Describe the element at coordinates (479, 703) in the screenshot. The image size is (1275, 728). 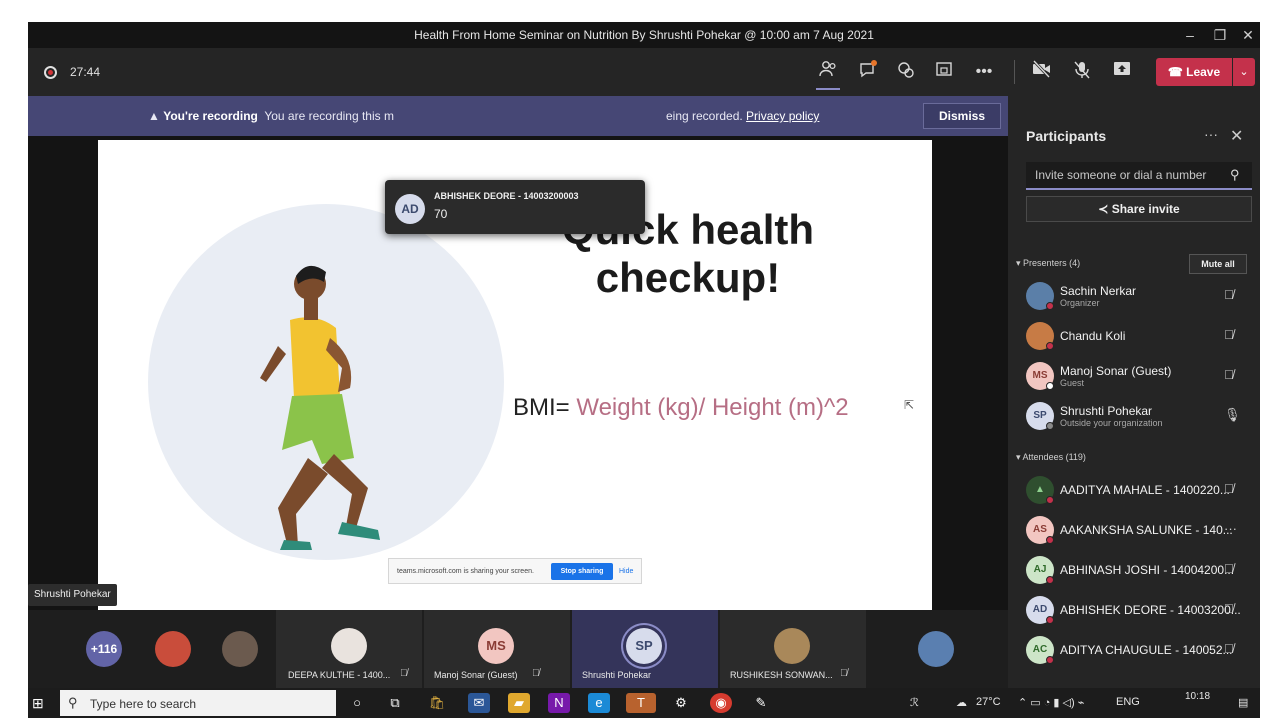
I see `mail-icon: ✉` at that location.